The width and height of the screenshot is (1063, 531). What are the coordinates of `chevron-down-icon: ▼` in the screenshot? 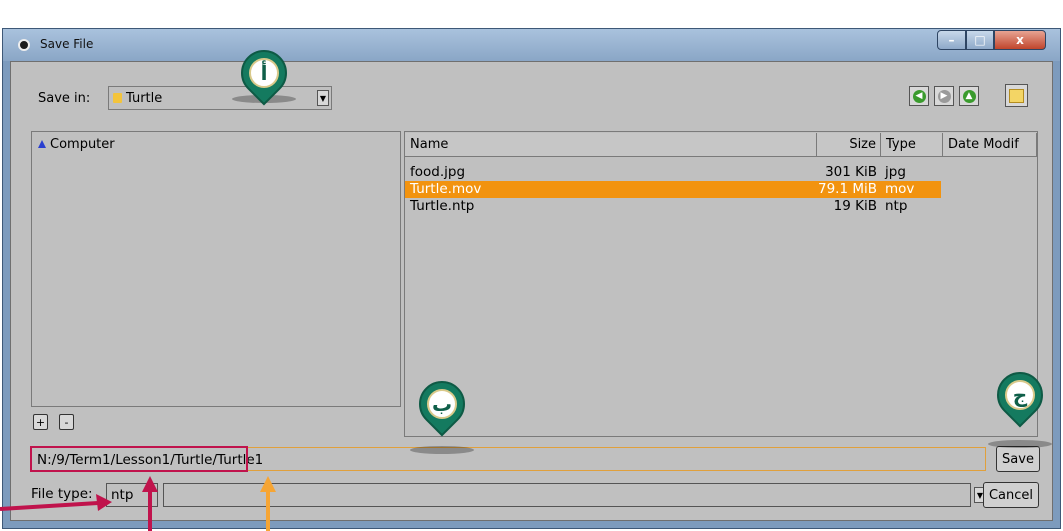 It's located at (323, 98).